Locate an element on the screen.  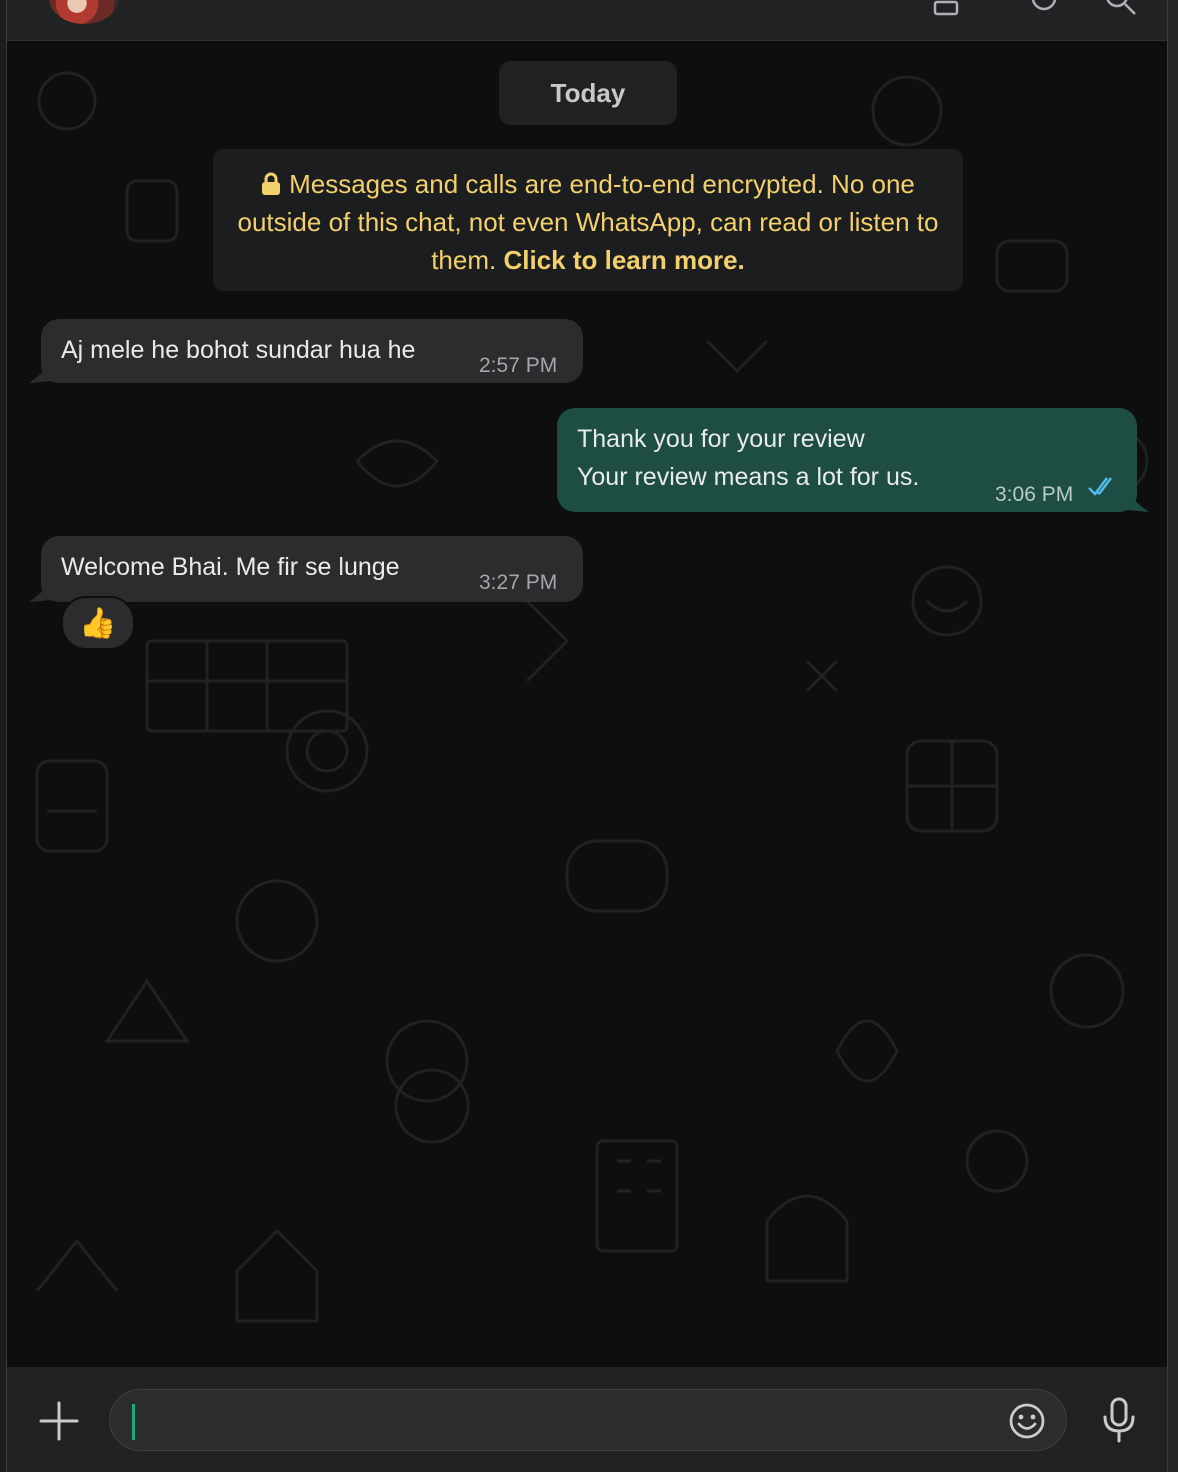
background-window-edge is located at coordinates (1173, 736).